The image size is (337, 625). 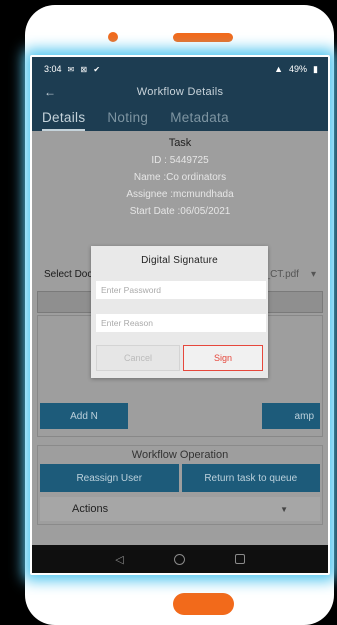 I want to click on task-id: ID : 5449725, so click(x=180, y=160).